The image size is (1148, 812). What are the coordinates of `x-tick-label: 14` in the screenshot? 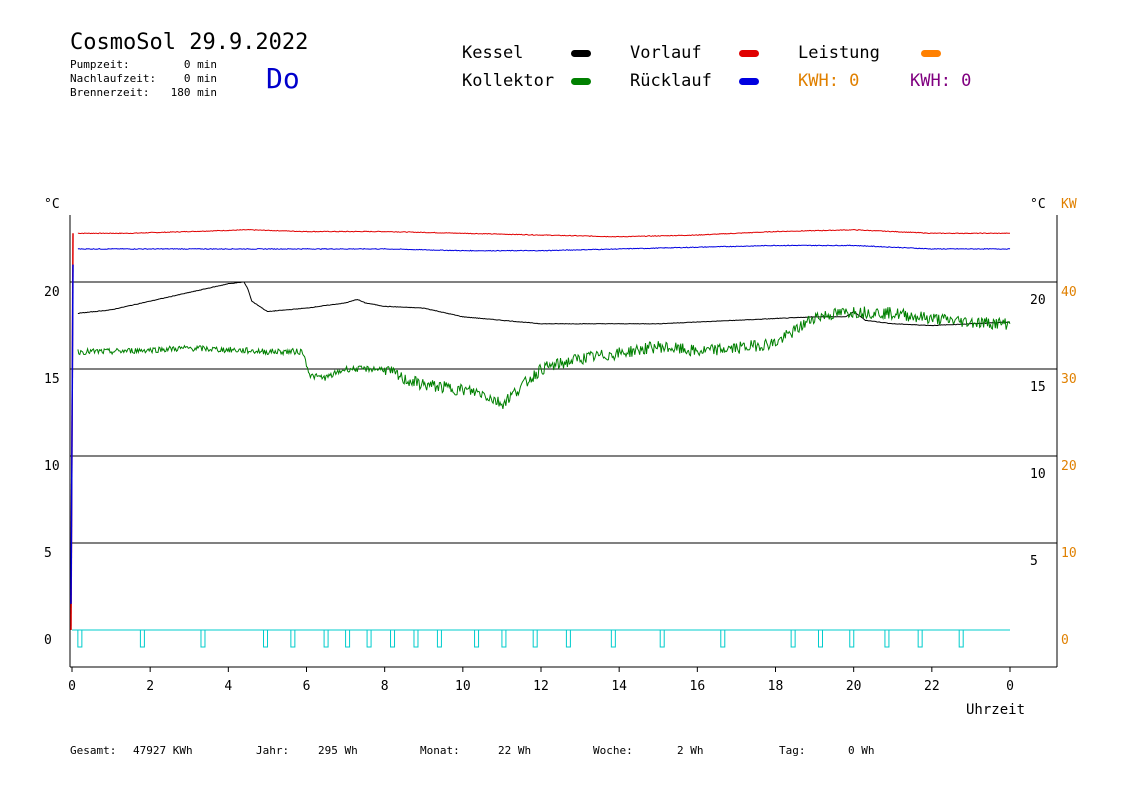 It's located at (619, 686).